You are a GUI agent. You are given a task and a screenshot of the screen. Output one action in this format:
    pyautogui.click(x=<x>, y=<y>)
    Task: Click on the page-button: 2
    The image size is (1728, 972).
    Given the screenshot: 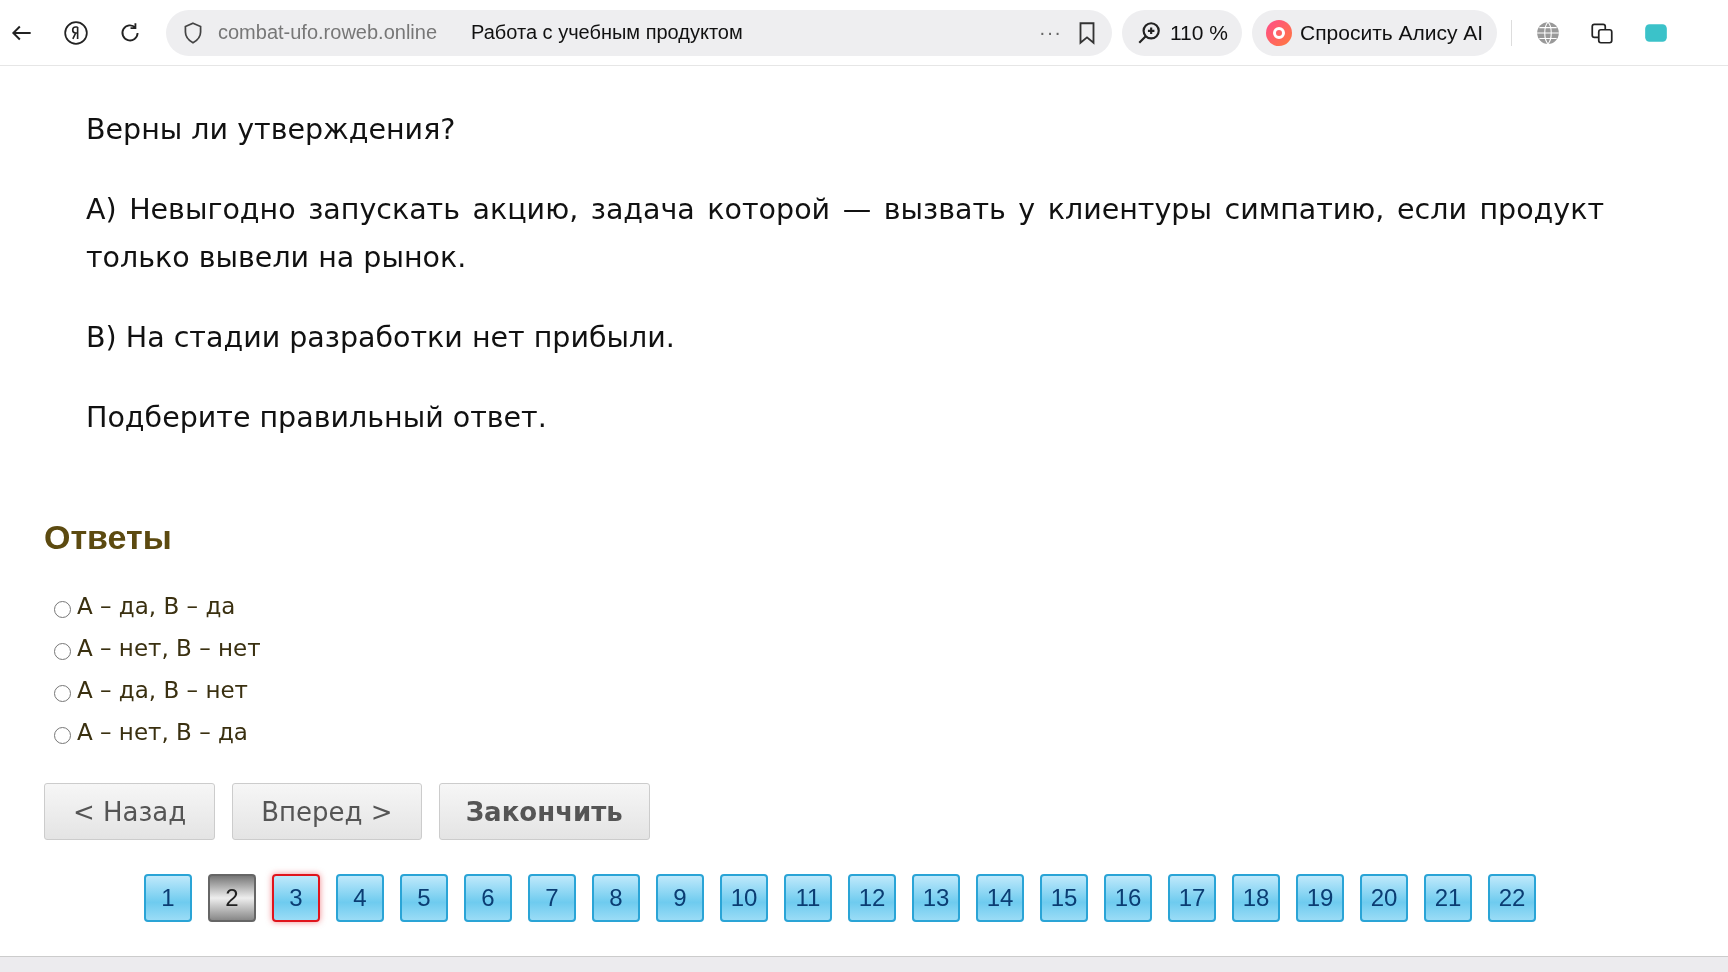 What is the action you would take?
    pyautogui.click(x=232, y=898)
    